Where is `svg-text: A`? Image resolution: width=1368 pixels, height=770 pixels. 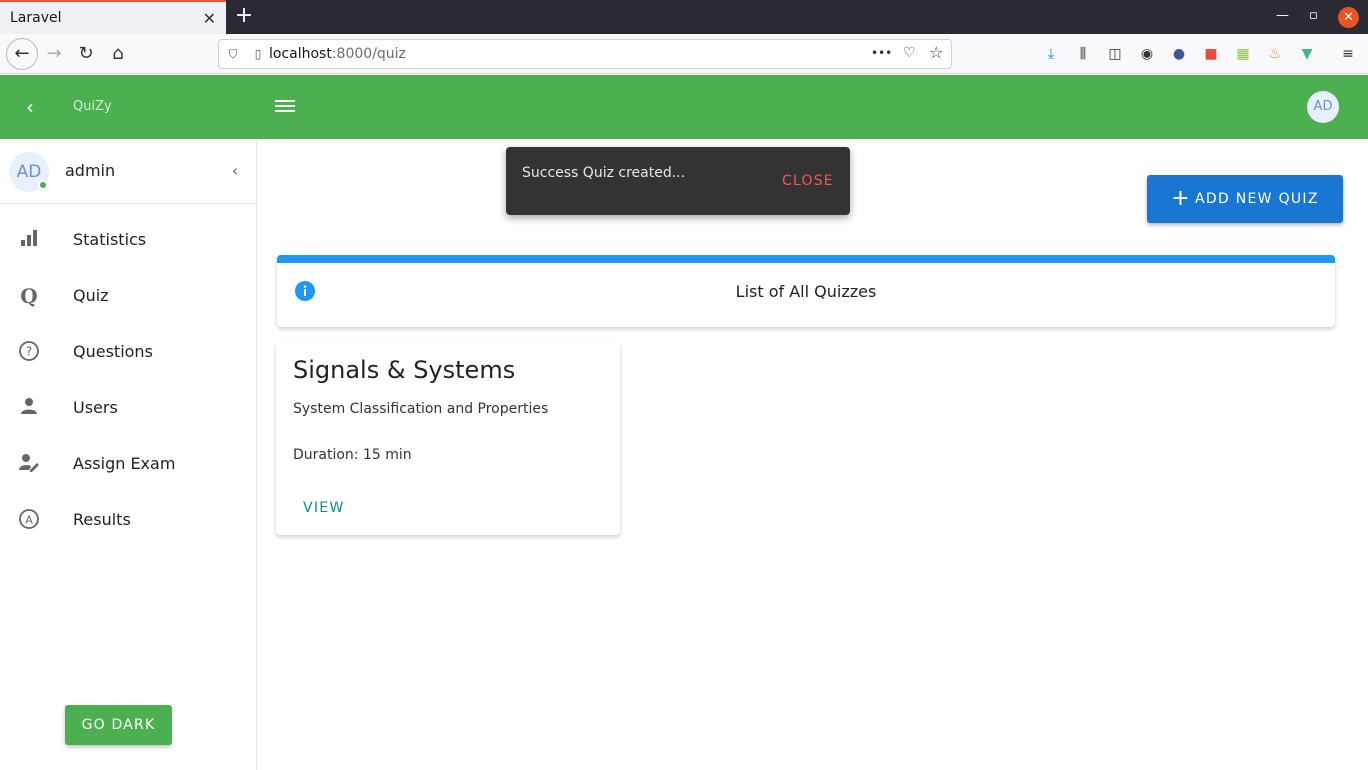 svg-text: A is located at coordinates (29, 520).